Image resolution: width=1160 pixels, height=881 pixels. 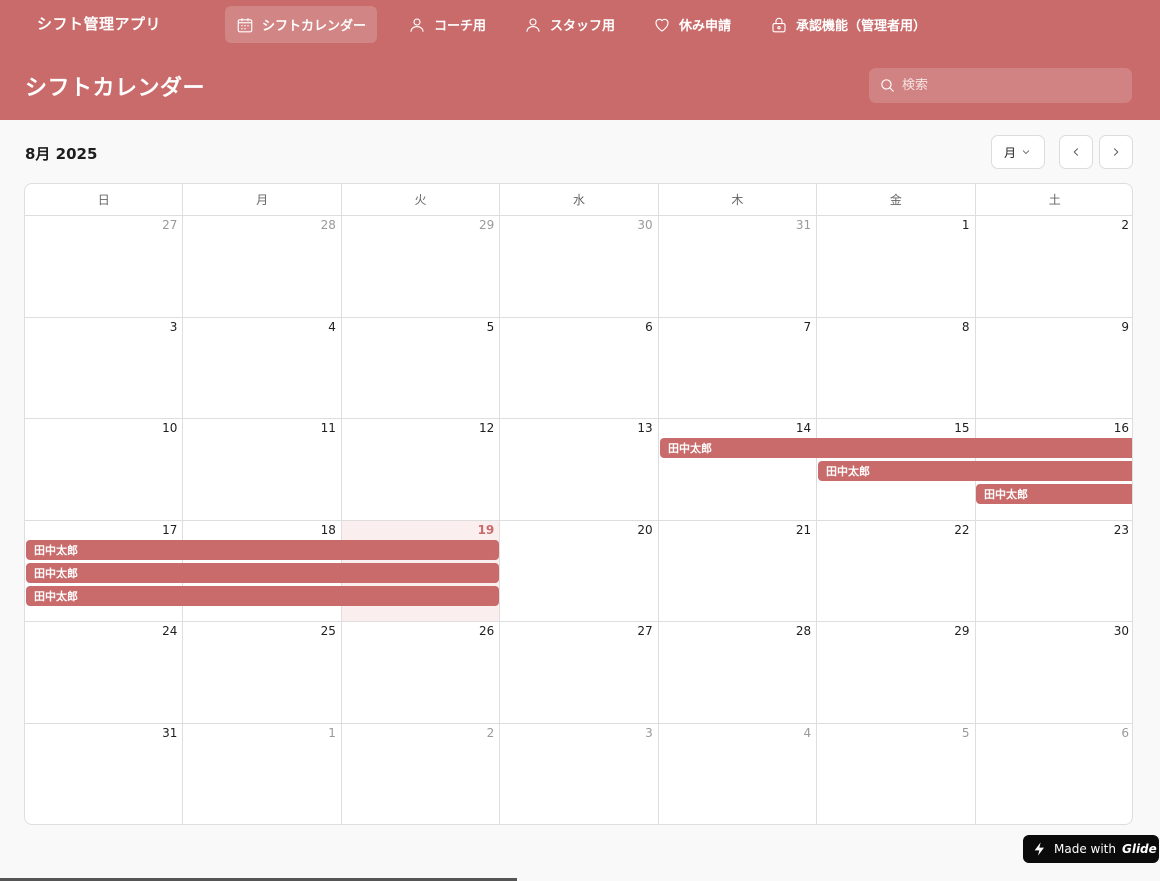 What do you see at coordinates (1018, 152) in the screenshot?
I see `view-mode-select: 月` at bounding box center [1018, 152].